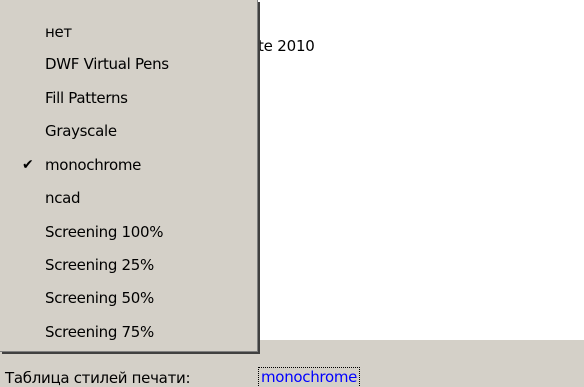 The width and height of the screenshot is (584, 387). I want to click on menu-item-none: нет, so click(127, 33).